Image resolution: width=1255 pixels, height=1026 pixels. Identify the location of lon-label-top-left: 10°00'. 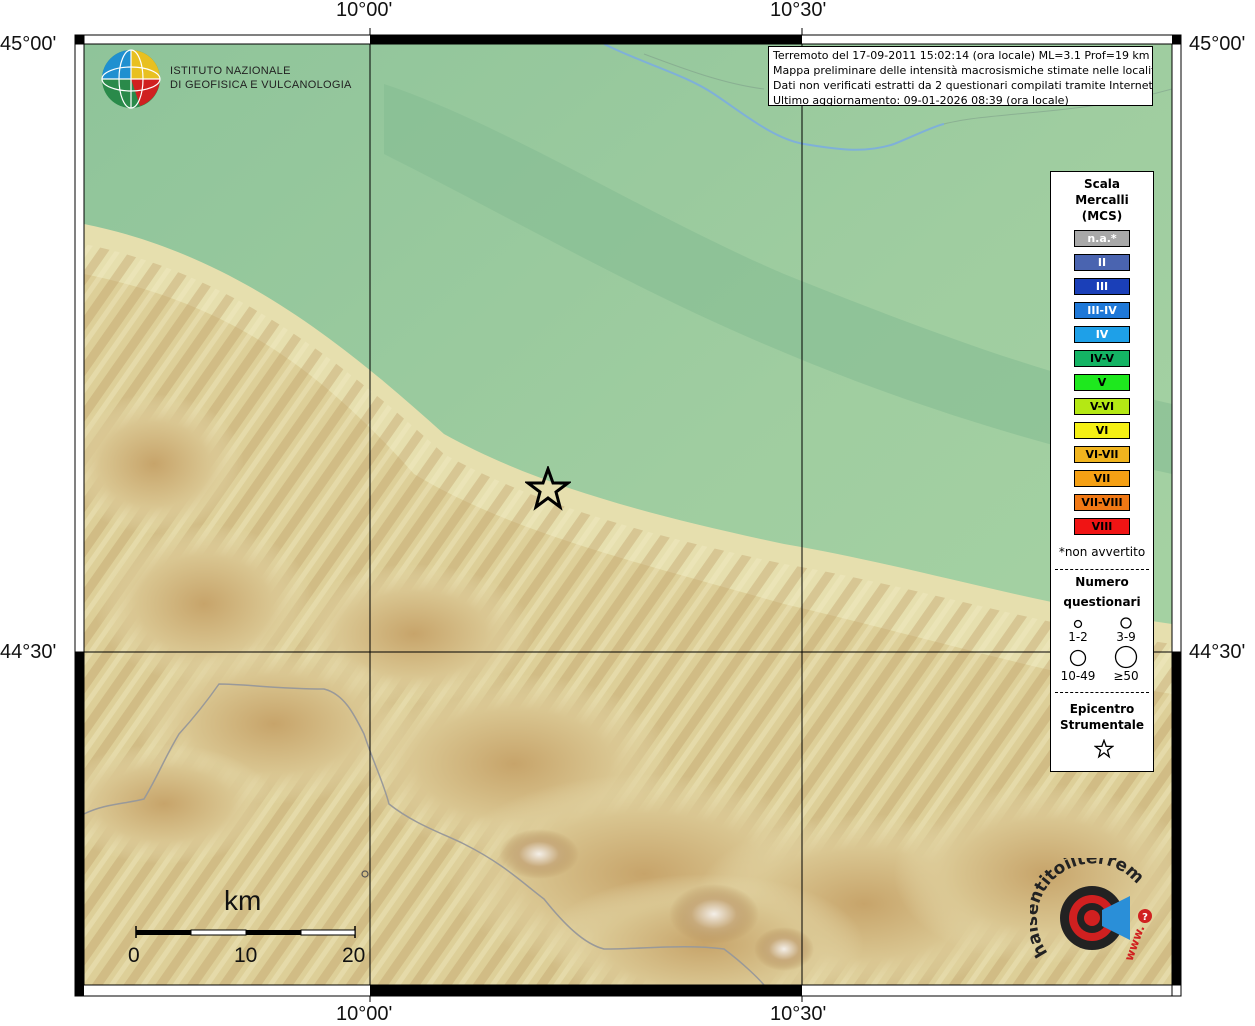
(364, 10).